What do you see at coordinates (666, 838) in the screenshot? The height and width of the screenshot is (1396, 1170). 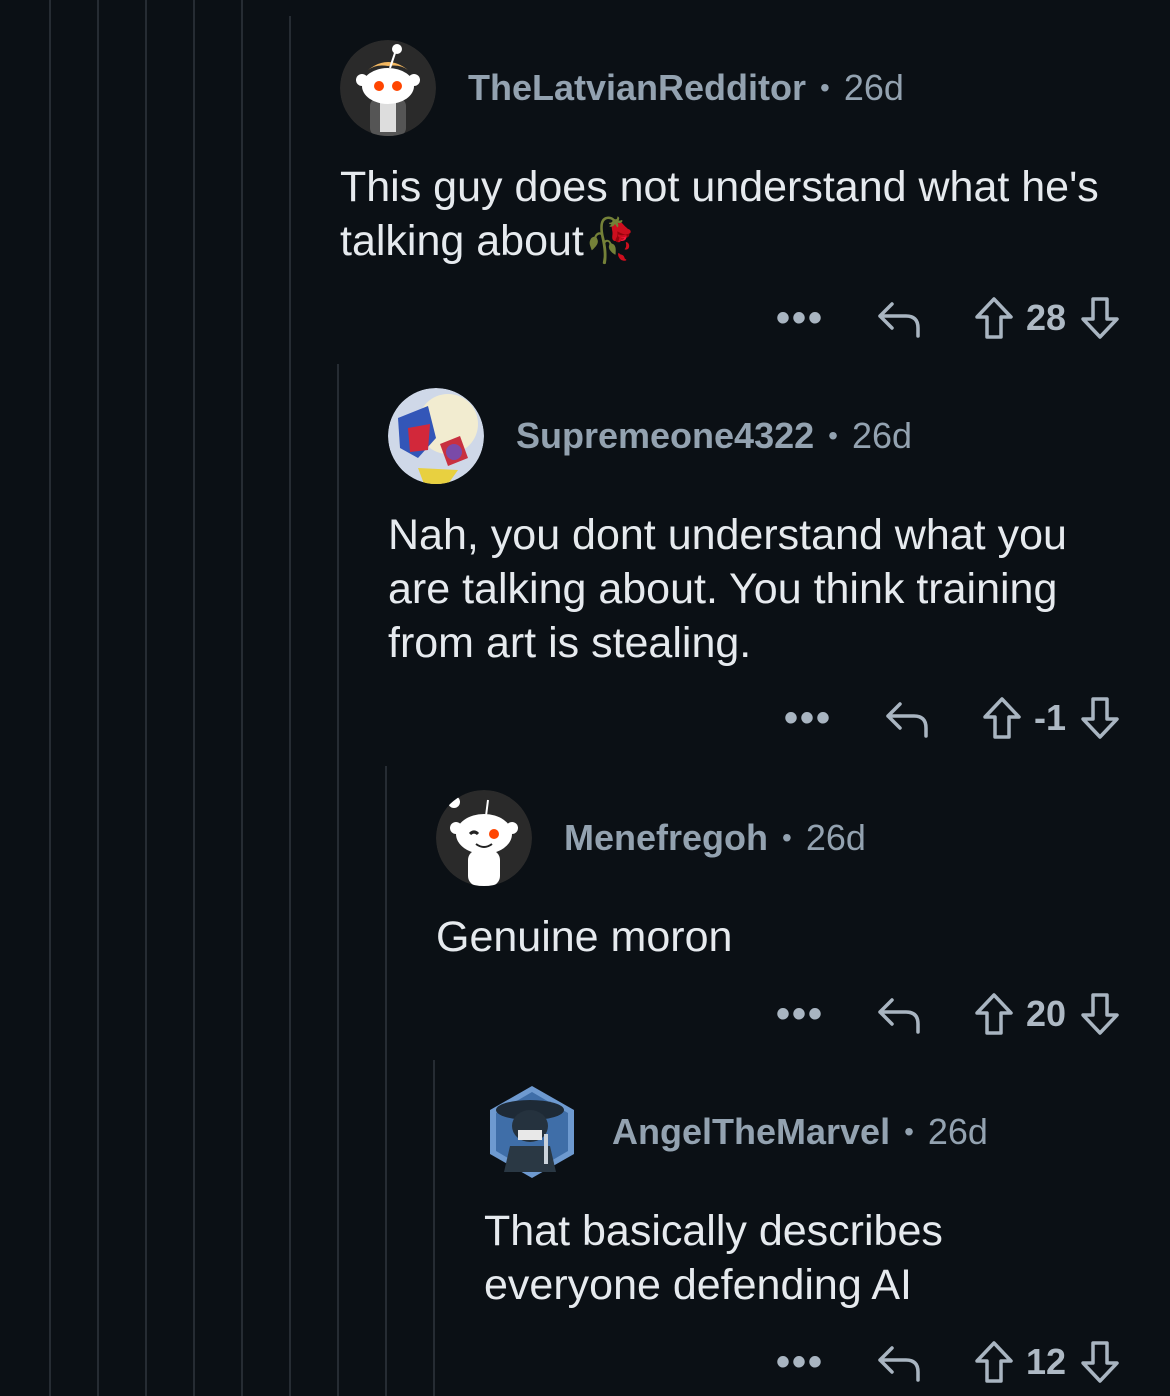 I see `username: Menefregoh` at bounding box center [666, 838].